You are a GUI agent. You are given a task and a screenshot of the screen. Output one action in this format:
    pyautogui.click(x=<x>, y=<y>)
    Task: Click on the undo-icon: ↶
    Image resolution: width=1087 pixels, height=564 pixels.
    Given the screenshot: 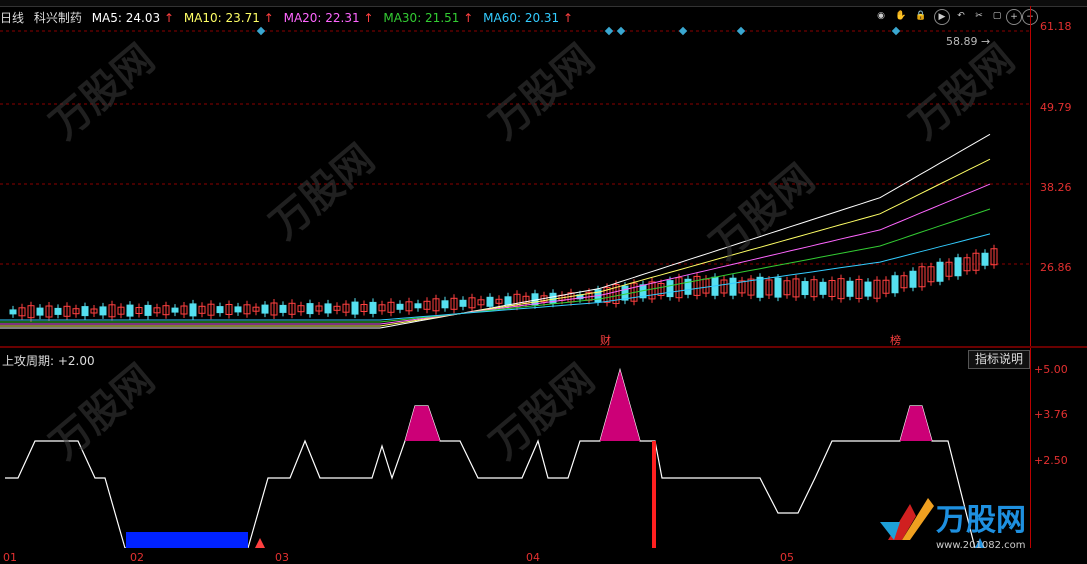 What is the action you would take?
    pyautogui.click(x=961, y=16)
    